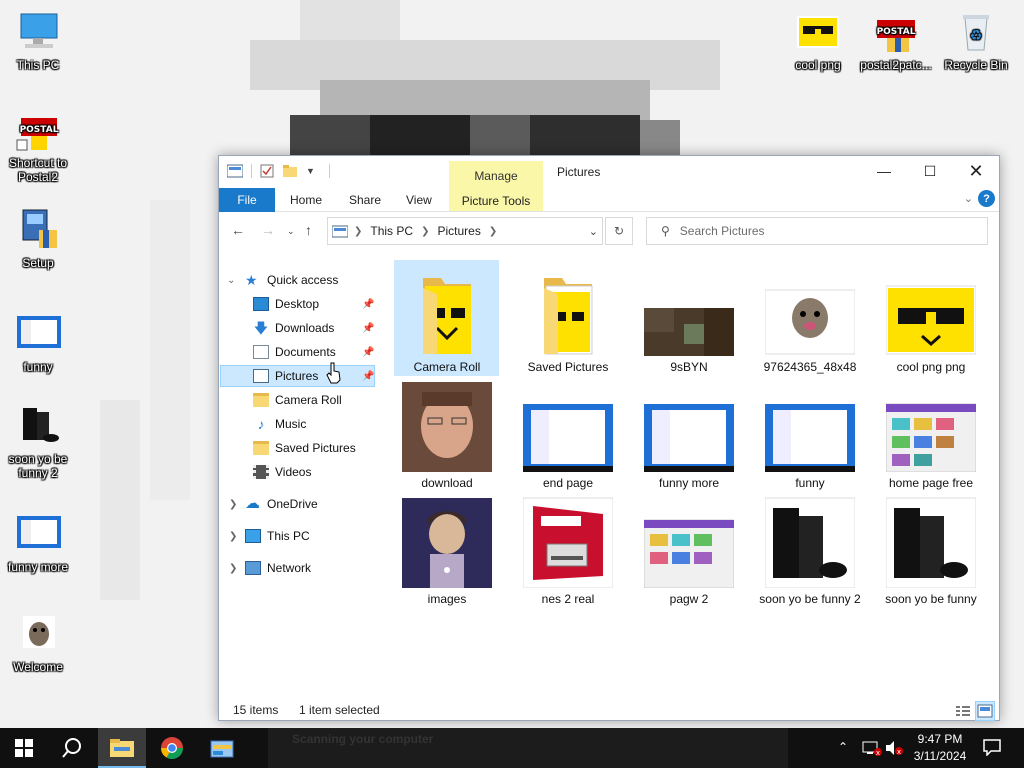  What do you see at coordinates (282, 472) in the screenshot?
I see `nav-item-videos: Videos` at bounding box center [282, 472].